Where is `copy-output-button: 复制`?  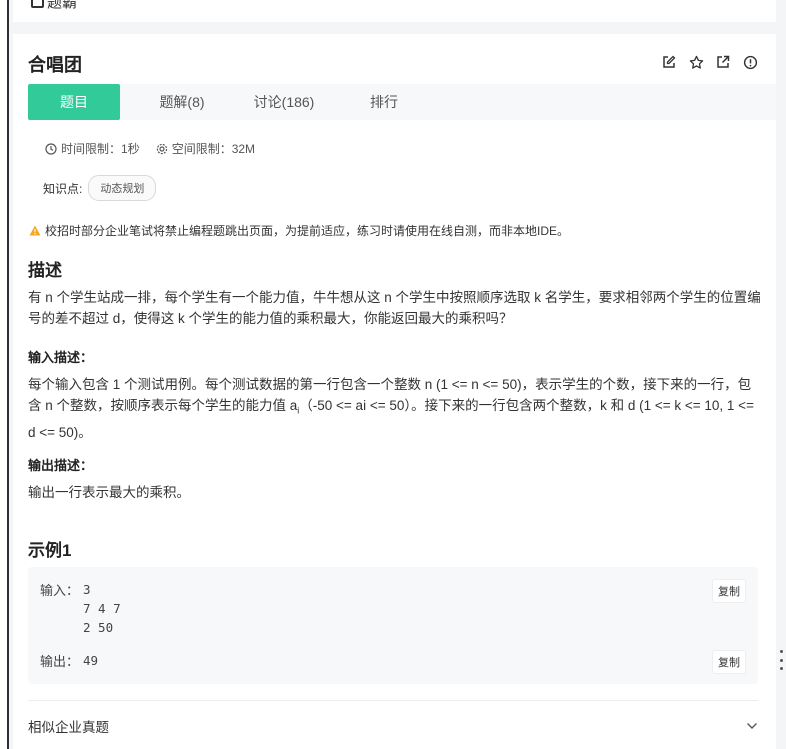 copy-output-button: 复制 is located at coordinates (729, 662).